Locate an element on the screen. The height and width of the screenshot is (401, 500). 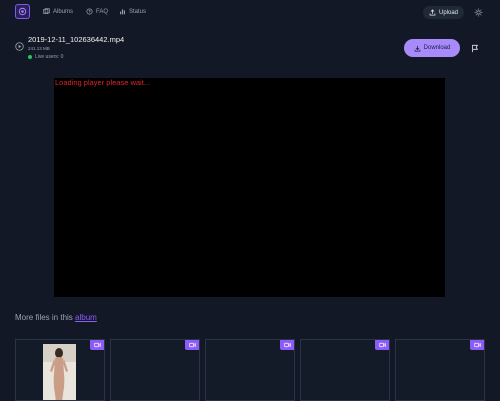
download-button: Download is located at coordinates (432, 48).